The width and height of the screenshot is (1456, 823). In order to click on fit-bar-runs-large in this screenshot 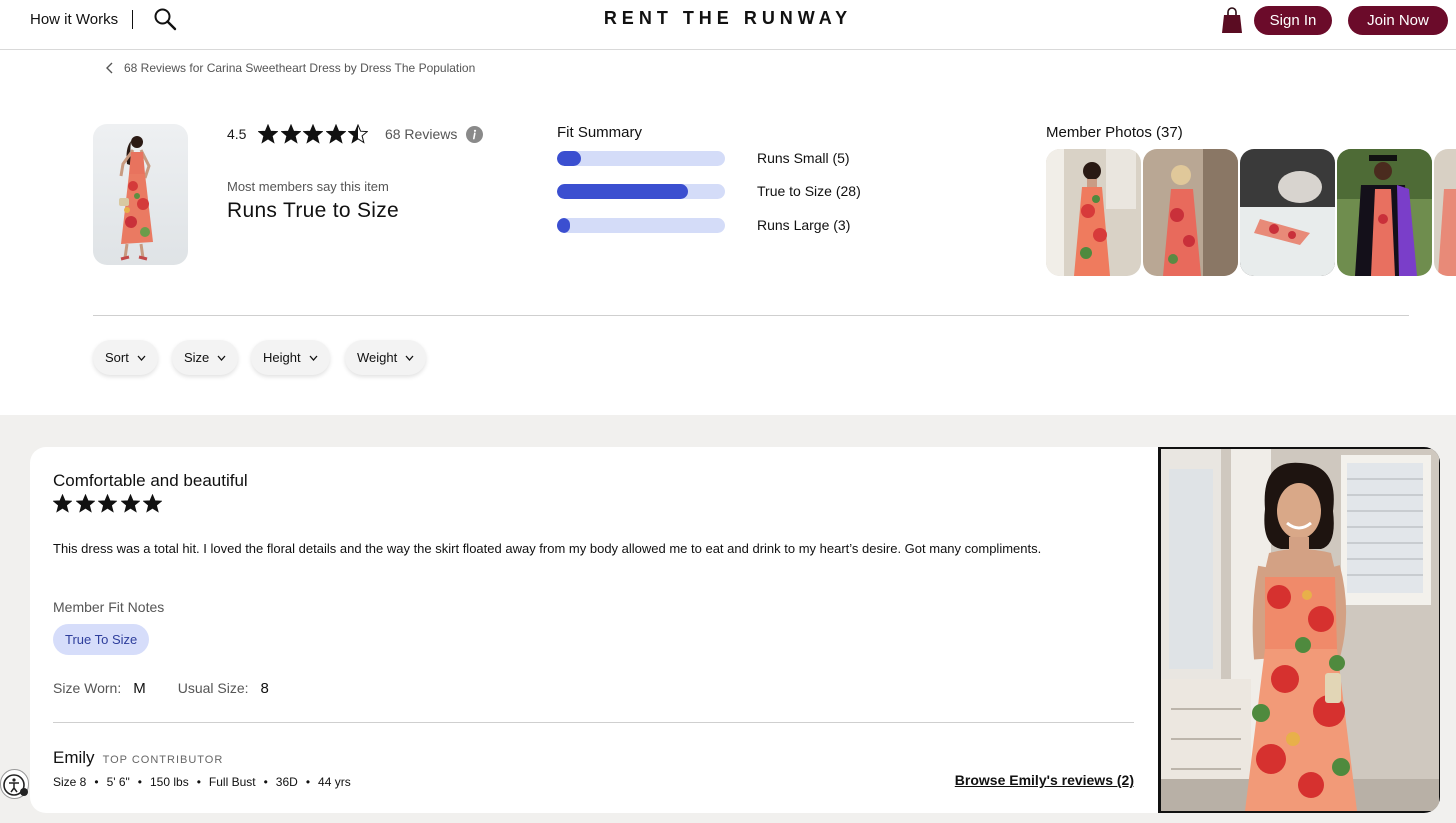, I will do `click(641, 225)`.